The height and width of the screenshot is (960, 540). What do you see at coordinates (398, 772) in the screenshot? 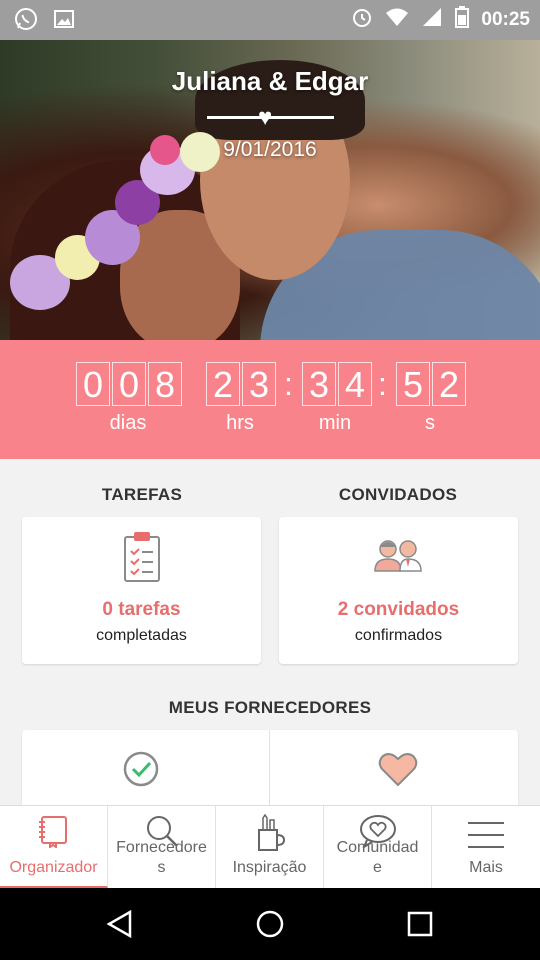
I see `heart-outline-icon` at bounding box center [398, 772].